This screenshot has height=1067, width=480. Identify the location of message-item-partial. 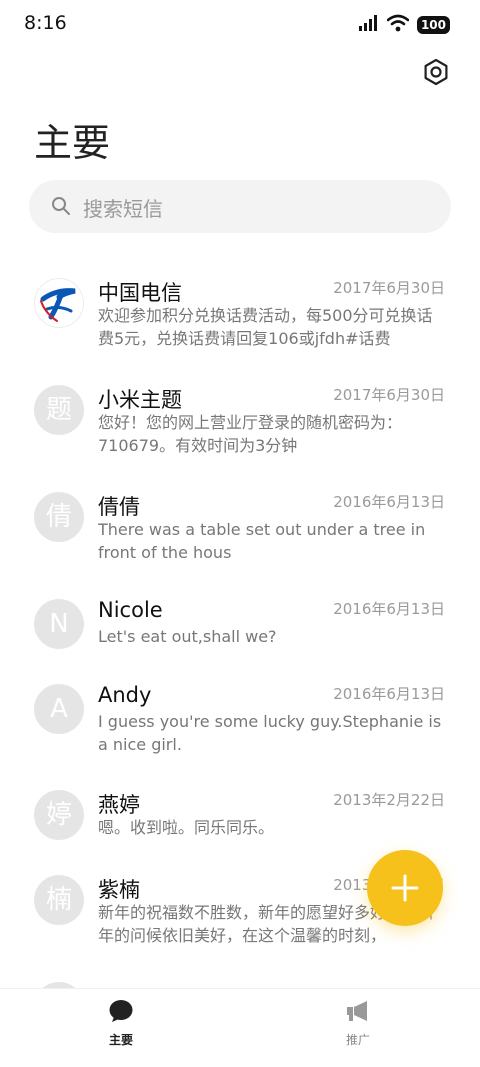
(240, 975).